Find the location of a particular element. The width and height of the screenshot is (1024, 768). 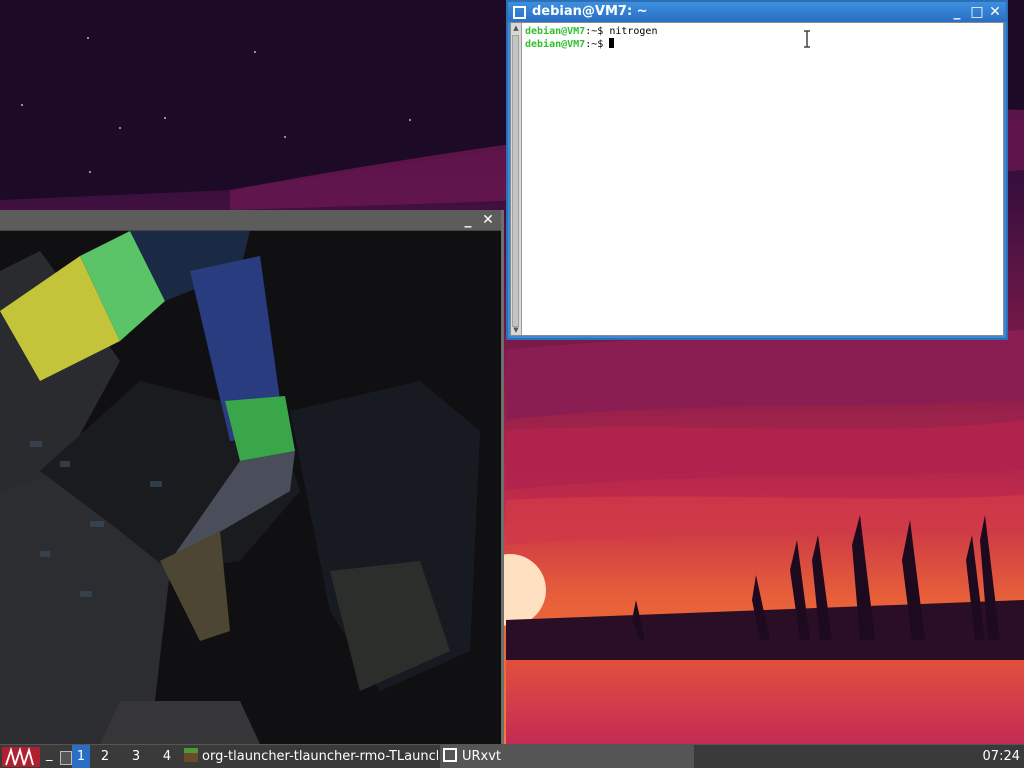

workspace-label: 1 is located at coordinates (81, 756).